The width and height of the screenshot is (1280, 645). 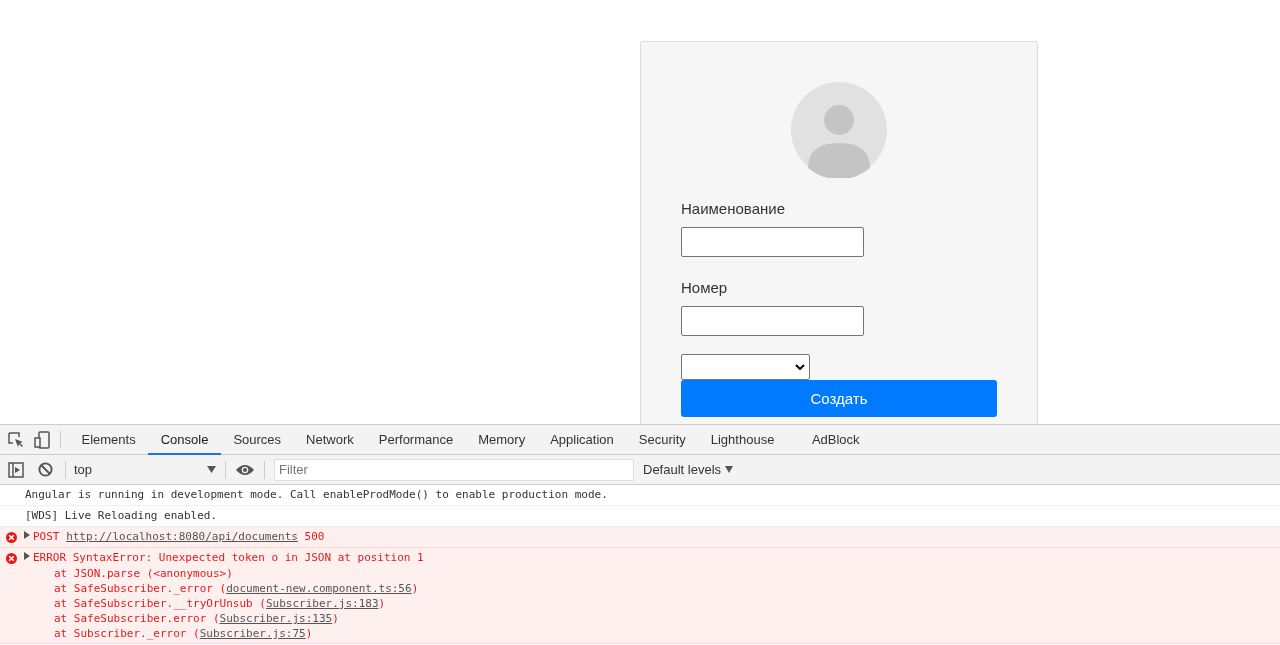 I want to click on console-text: at SafeSubscriber._error (, so click(x=140, y=588).